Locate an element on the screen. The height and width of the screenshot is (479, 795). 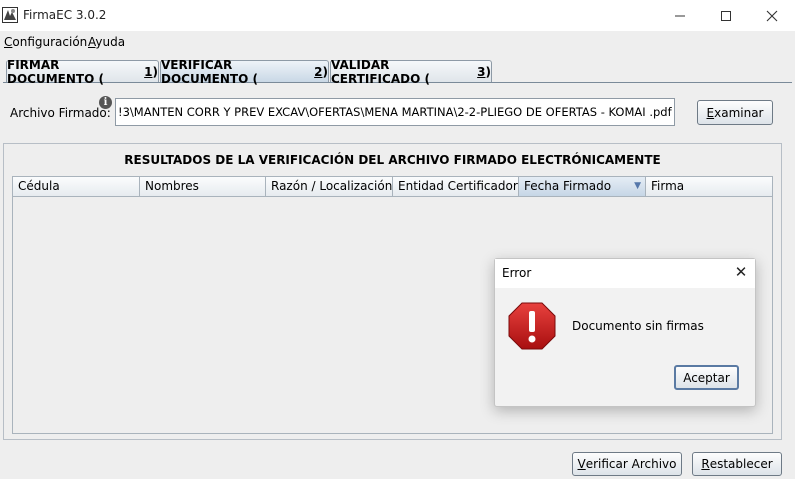
minimize-icon is located at coordinates (680, 15).